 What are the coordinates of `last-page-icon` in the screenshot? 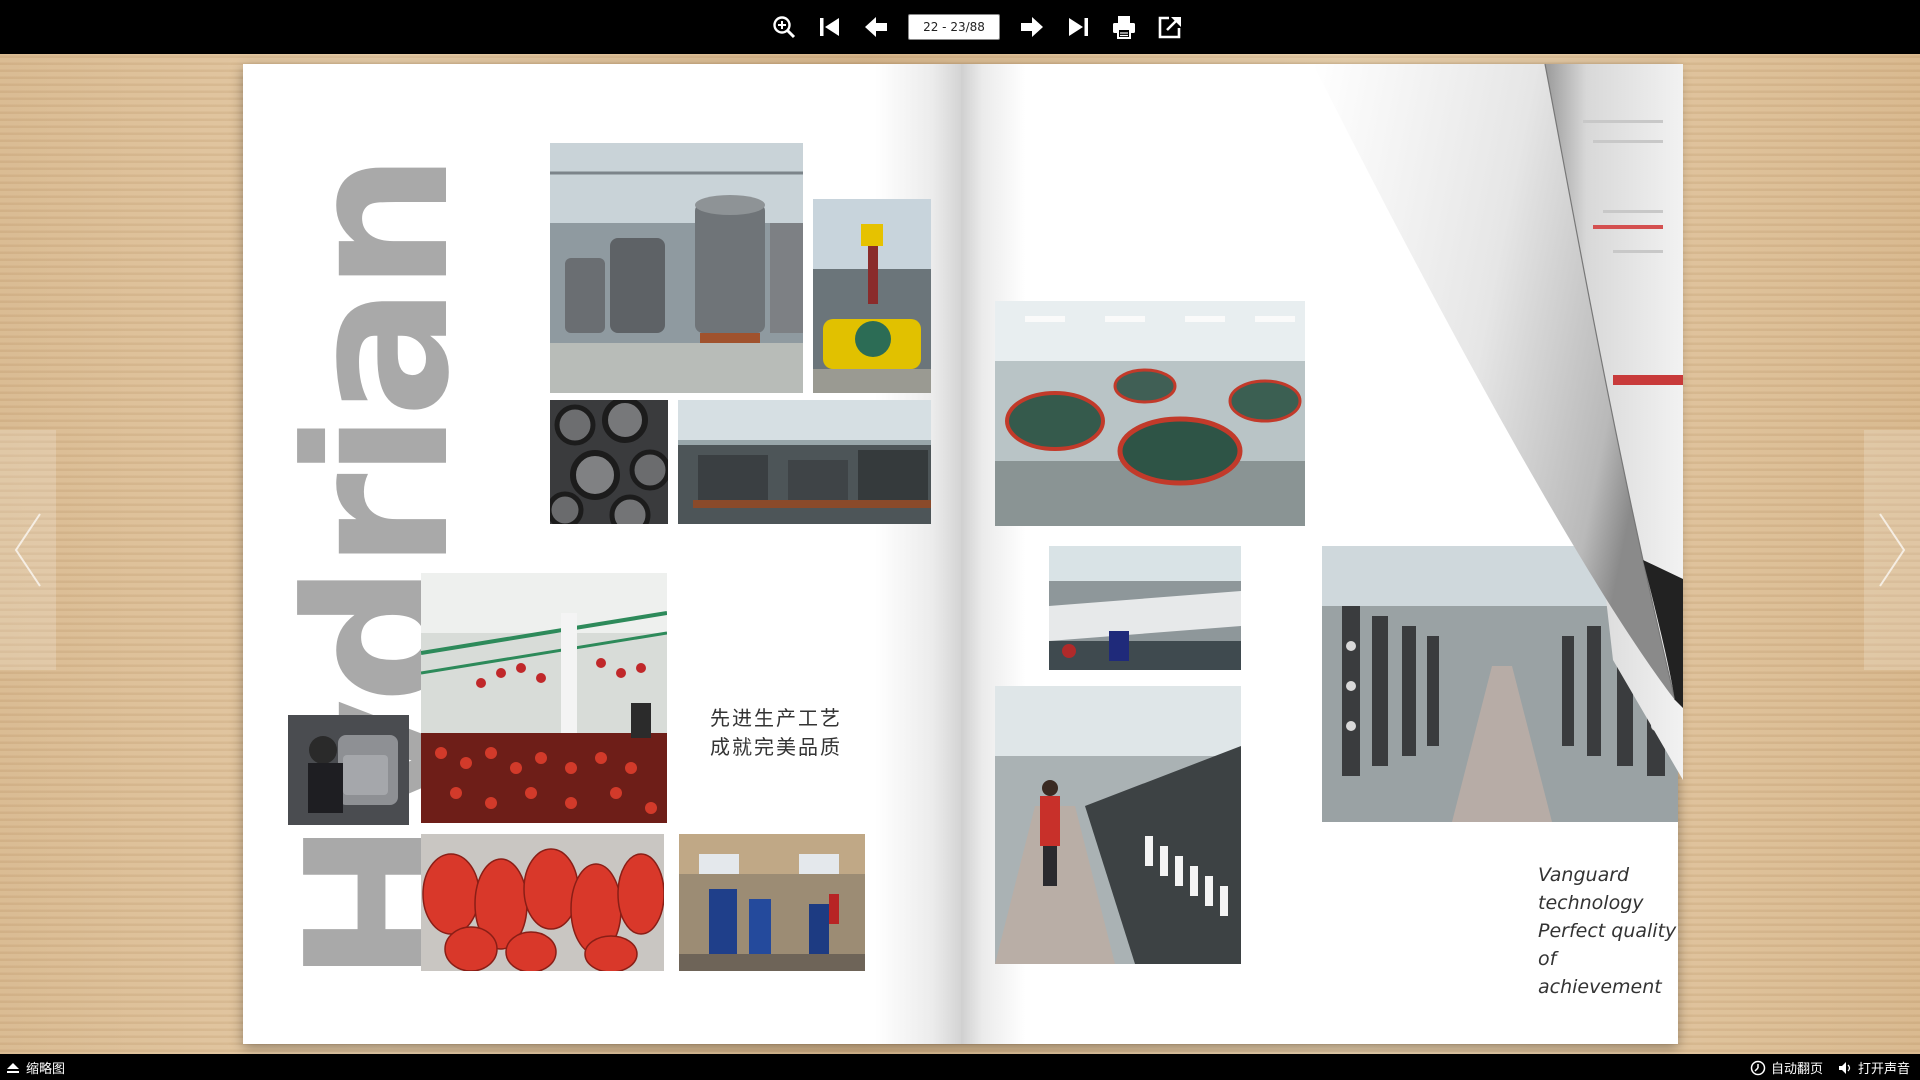 It's located at (1078, 27).